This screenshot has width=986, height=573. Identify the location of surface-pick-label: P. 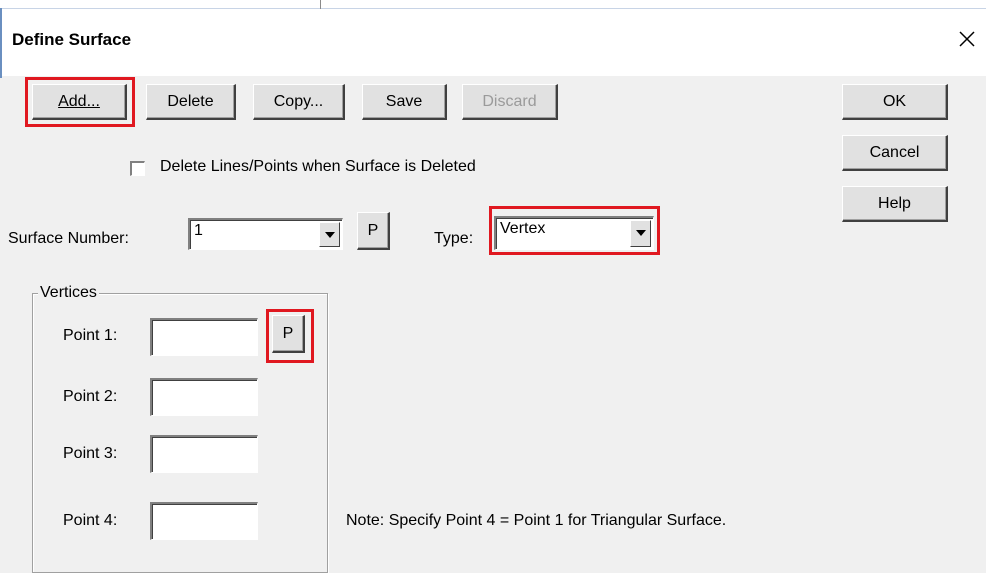
(373, 230).